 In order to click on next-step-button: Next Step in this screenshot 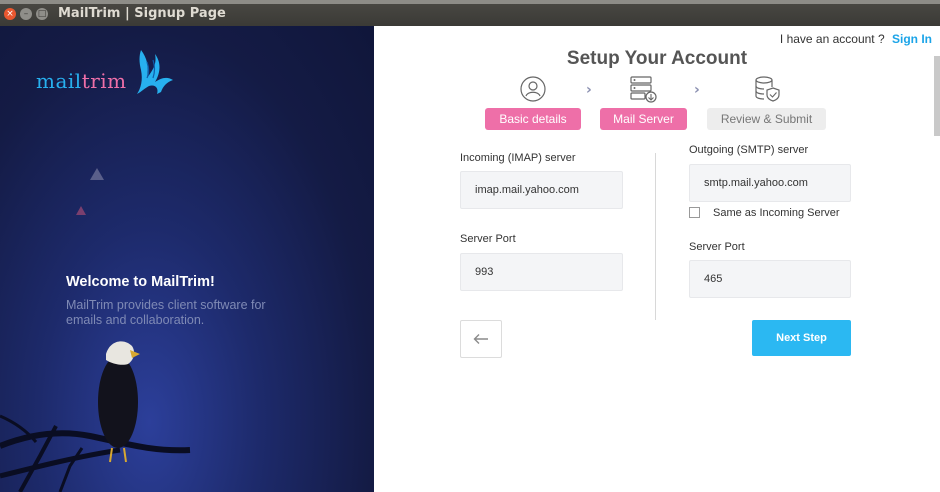, I will do `click(801, 338)`.